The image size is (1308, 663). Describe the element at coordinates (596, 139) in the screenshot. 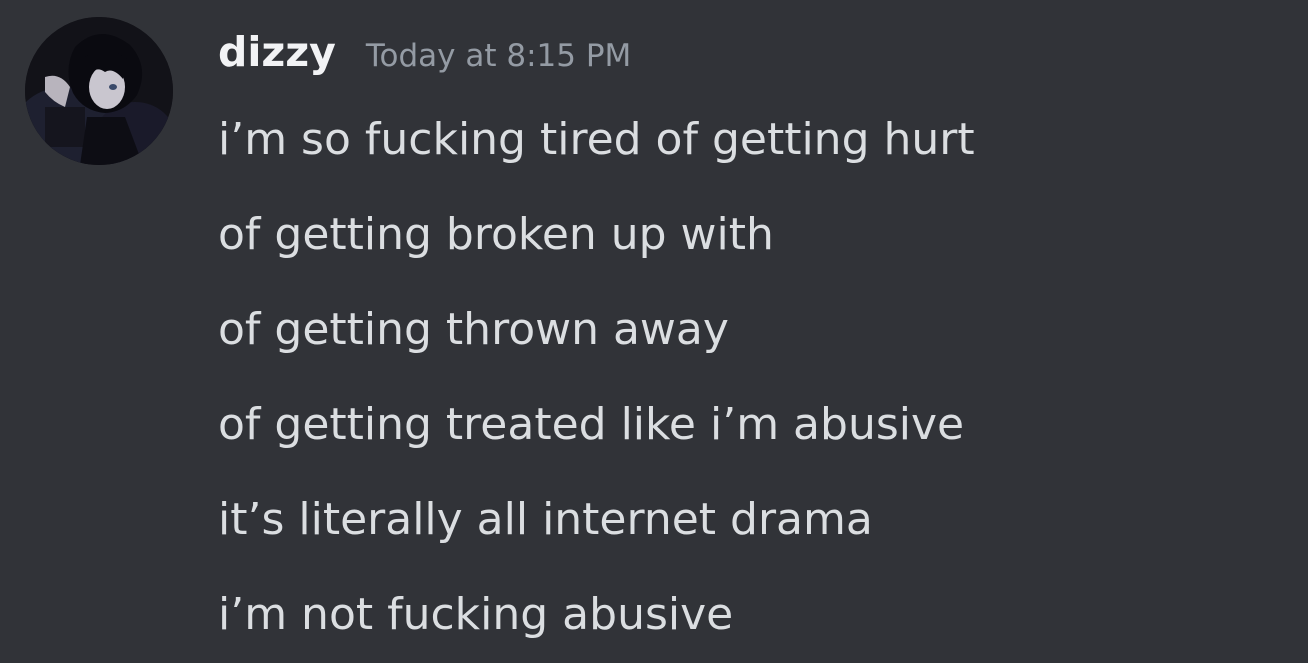

I see `message-line: i’m so fucking tired of getting hurt` at that location.